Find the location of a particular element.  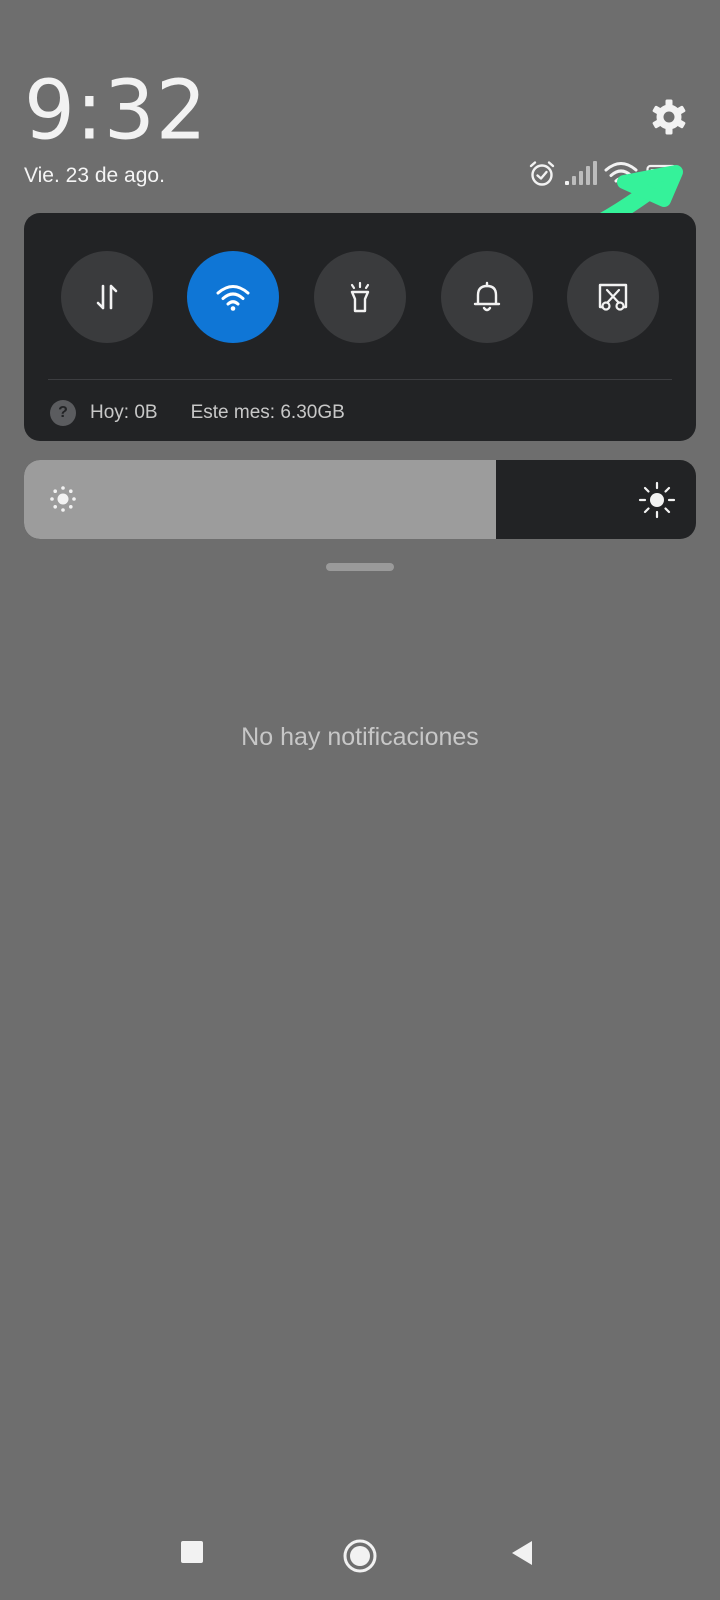

flashlight-icon is located at coordinates (360, 297).